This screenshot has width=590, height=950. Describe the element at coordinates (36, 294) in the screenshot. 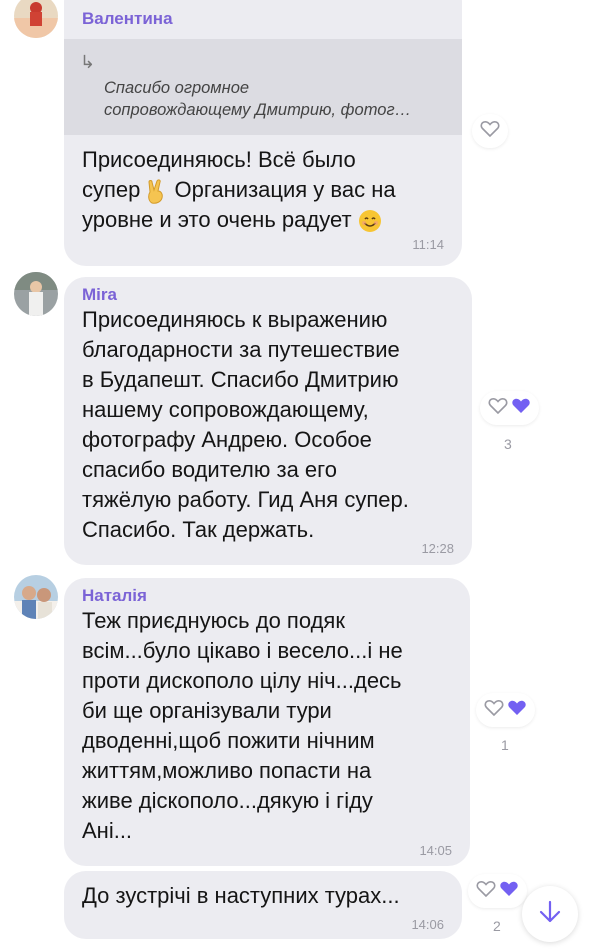

I see `avatar-mira` at that location.